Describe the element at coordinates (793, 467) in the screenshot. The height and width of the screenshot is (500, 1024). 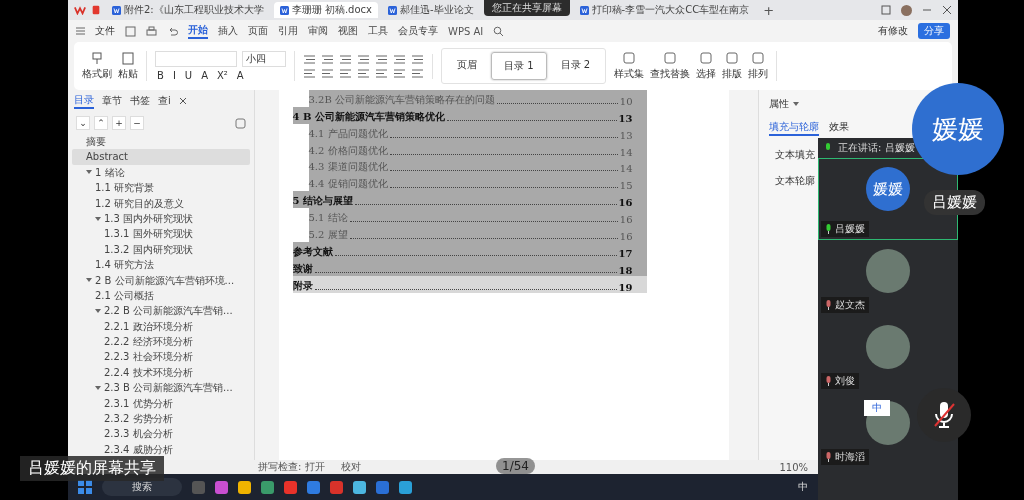
I see `zoom-level: 110%` at that location.